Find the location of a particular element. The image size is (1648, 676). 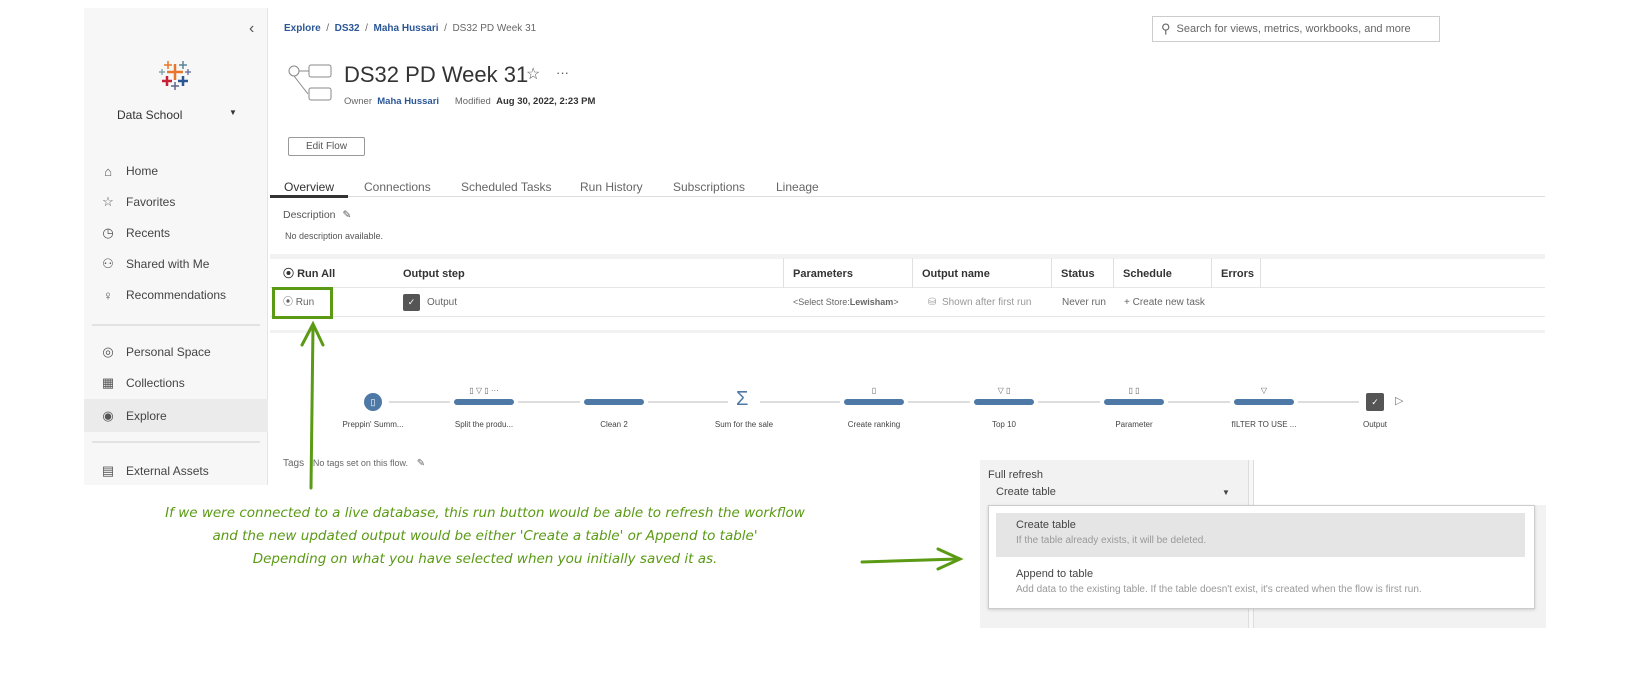

breadcrumb-explore: Explore is located at coordinates (302, 28).